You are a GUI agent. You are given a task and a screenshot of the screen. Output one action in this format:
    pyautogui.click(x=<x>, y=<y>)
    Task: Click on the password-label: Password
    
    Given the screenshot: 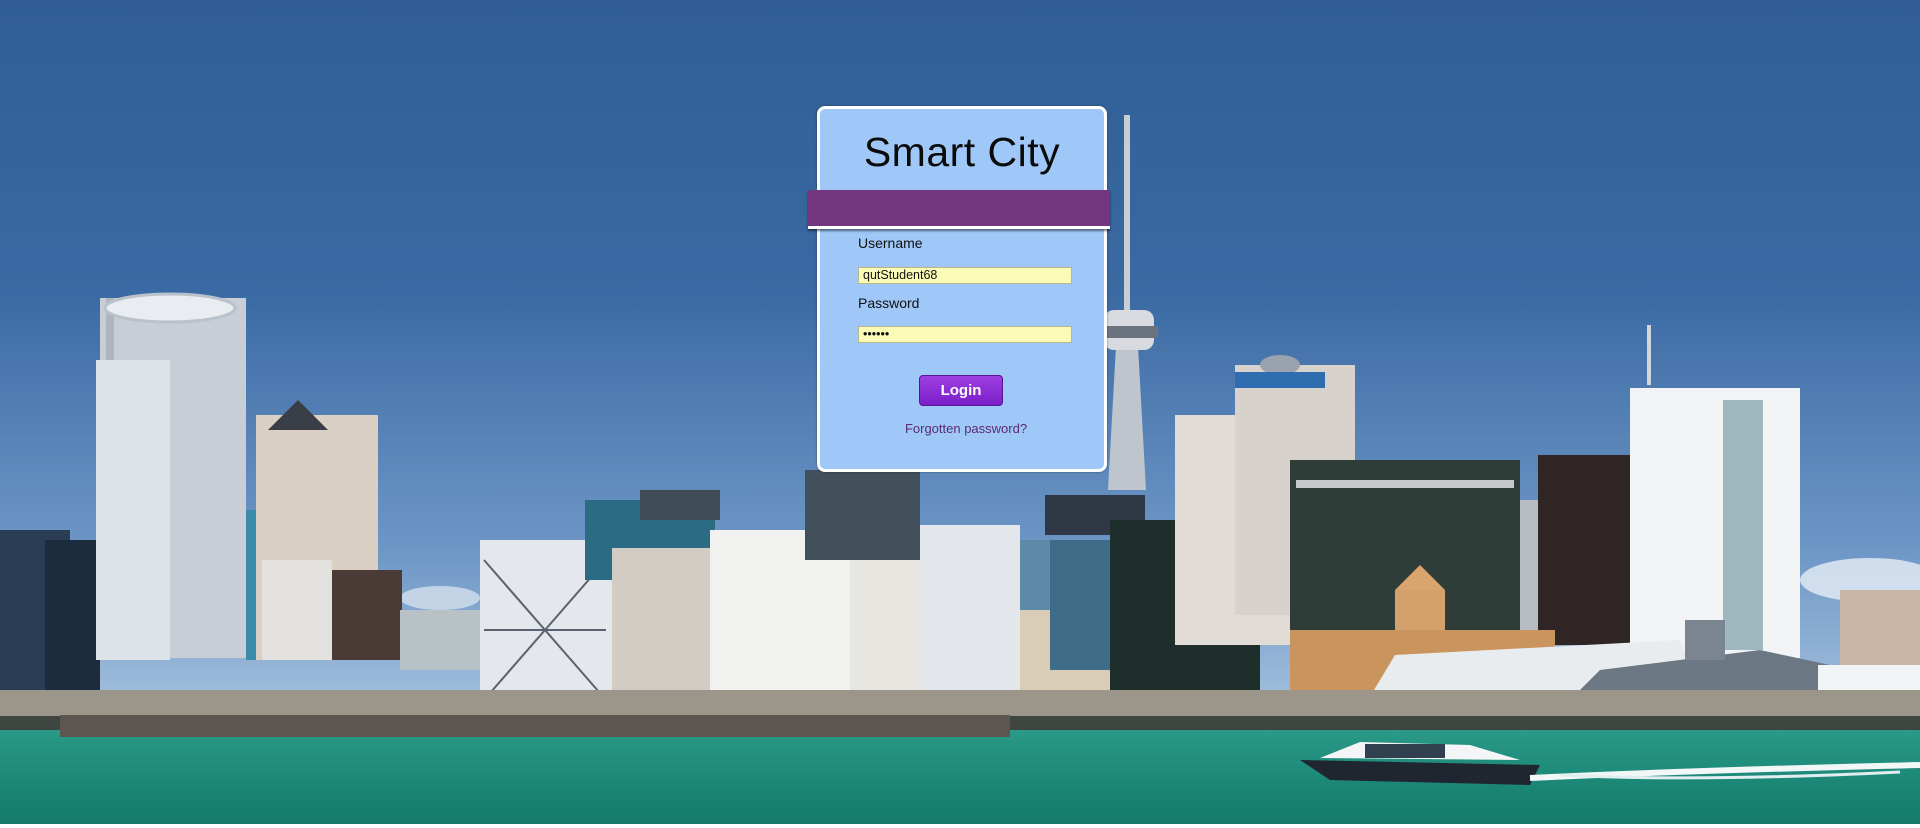 What is the action you would take?
    pyautogui.click(x=889, y=303)
    